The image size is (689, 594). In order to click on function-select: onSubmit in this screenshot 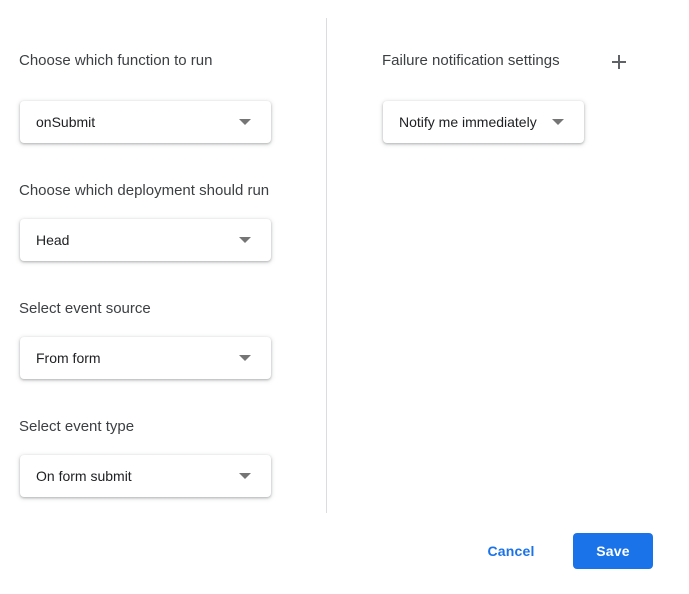, I will do `click(145, 122)`.